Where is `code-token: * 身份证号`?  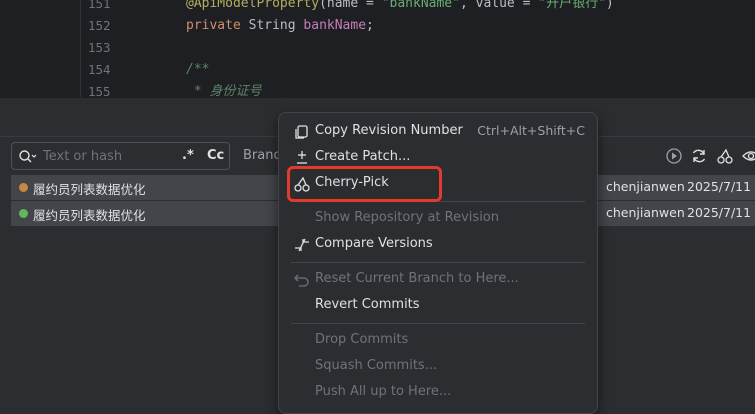 code-token: * 身份证号 is located at coordinates (224, 90).